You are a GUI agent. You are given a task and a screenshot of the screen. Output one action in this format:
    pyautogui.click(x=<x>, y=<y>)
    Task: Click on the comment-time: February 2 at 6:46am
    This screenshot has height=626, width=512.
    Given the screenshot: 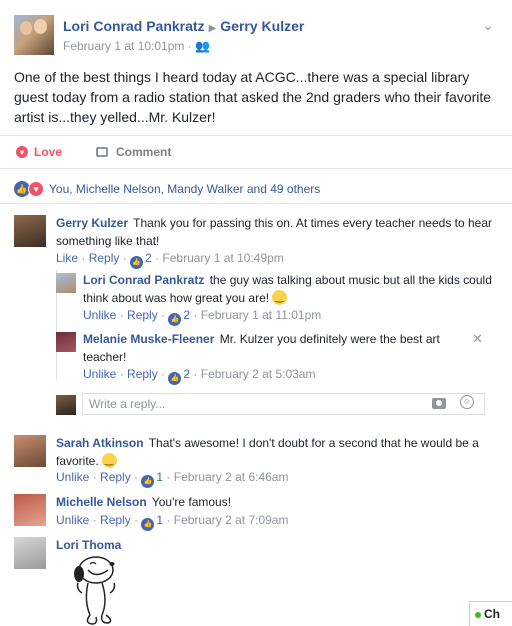 What is the action you would take?
    pyautogui.click(x=231, y=477)
    